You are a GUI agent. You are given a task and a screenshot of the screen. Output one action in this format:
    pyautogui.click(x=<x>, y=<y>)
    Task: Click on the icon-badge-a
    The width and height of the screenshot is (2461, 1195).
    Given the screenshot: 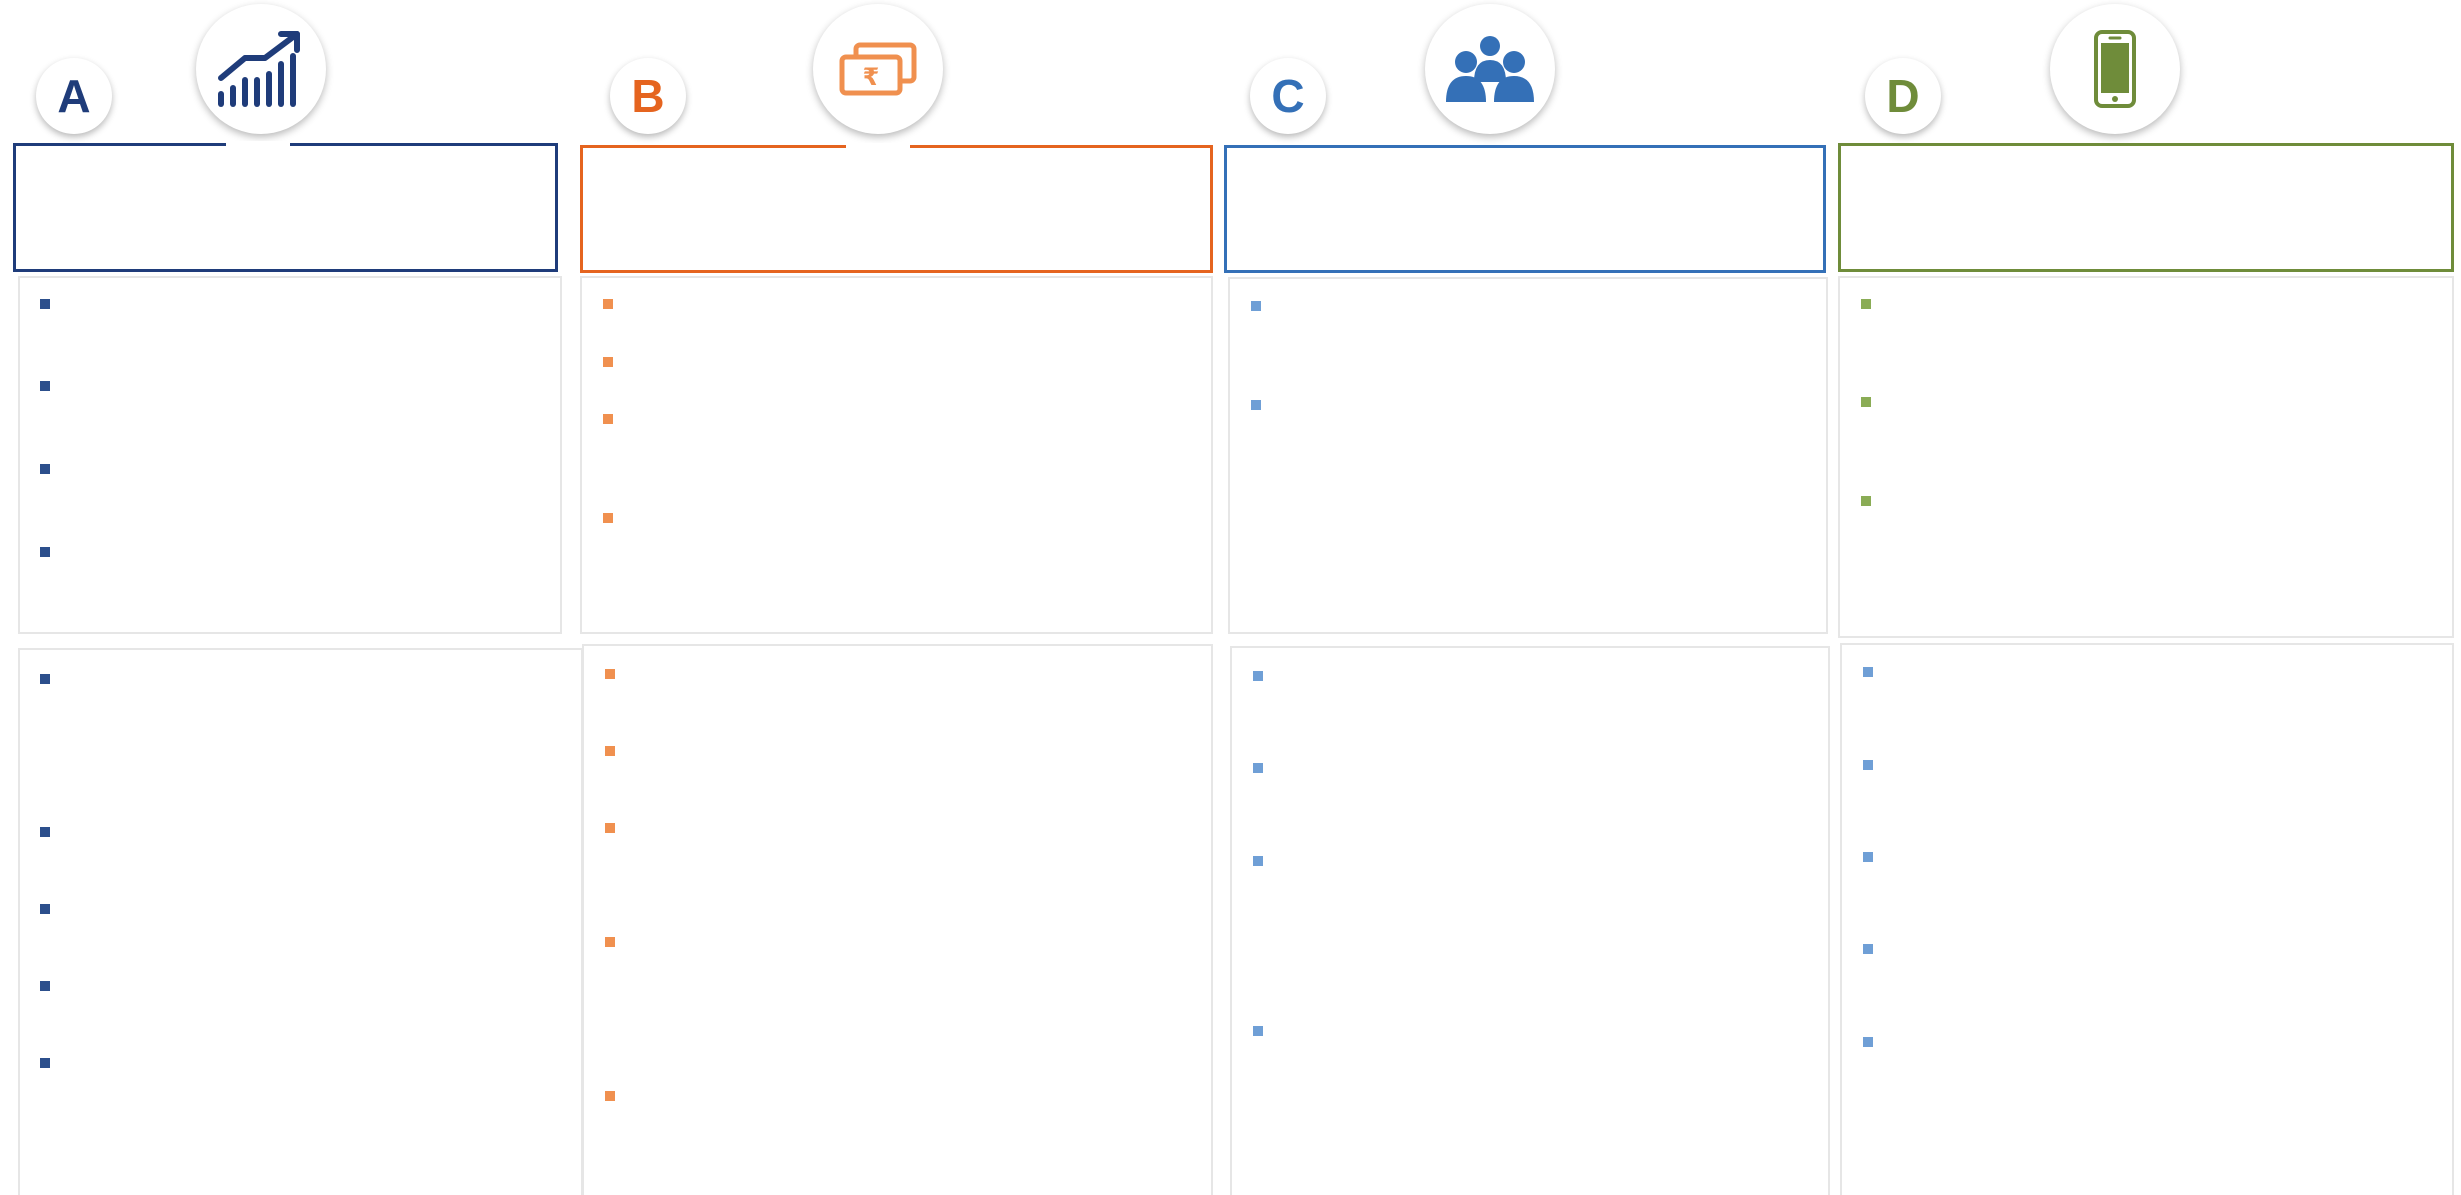 What is the action you would take?
    pyautogui.click(x=261, y=69)
    